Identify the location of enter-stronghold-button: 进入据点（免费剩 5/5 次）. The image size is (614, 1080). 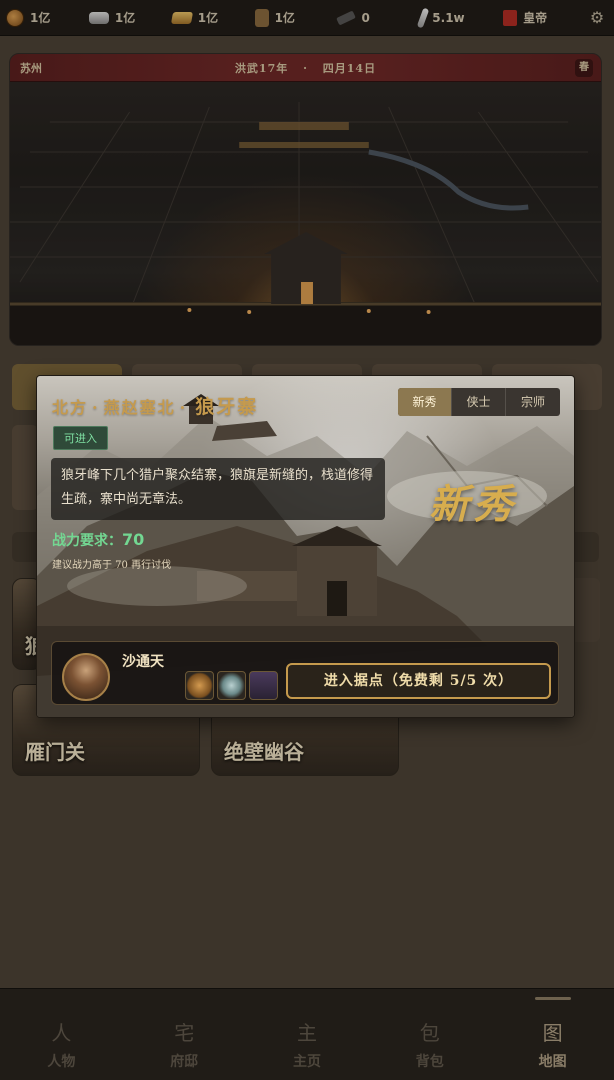
(418, 681).